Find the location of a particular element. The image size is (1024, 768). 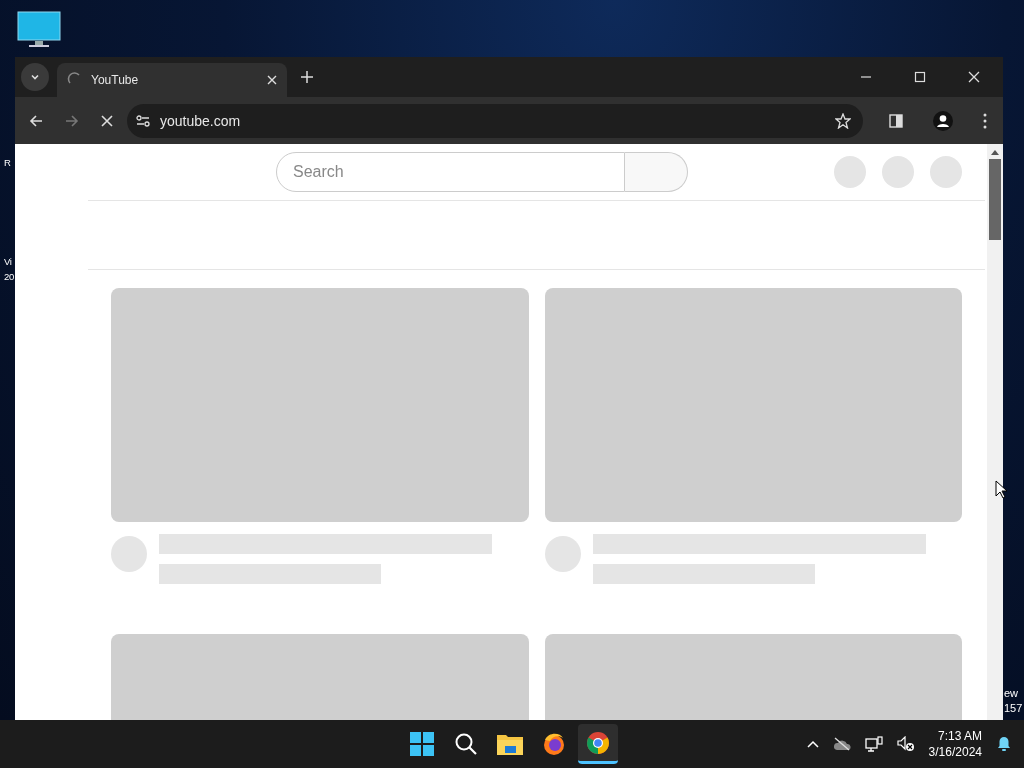

fox-globe-icon is located at coordinates (554, 744).